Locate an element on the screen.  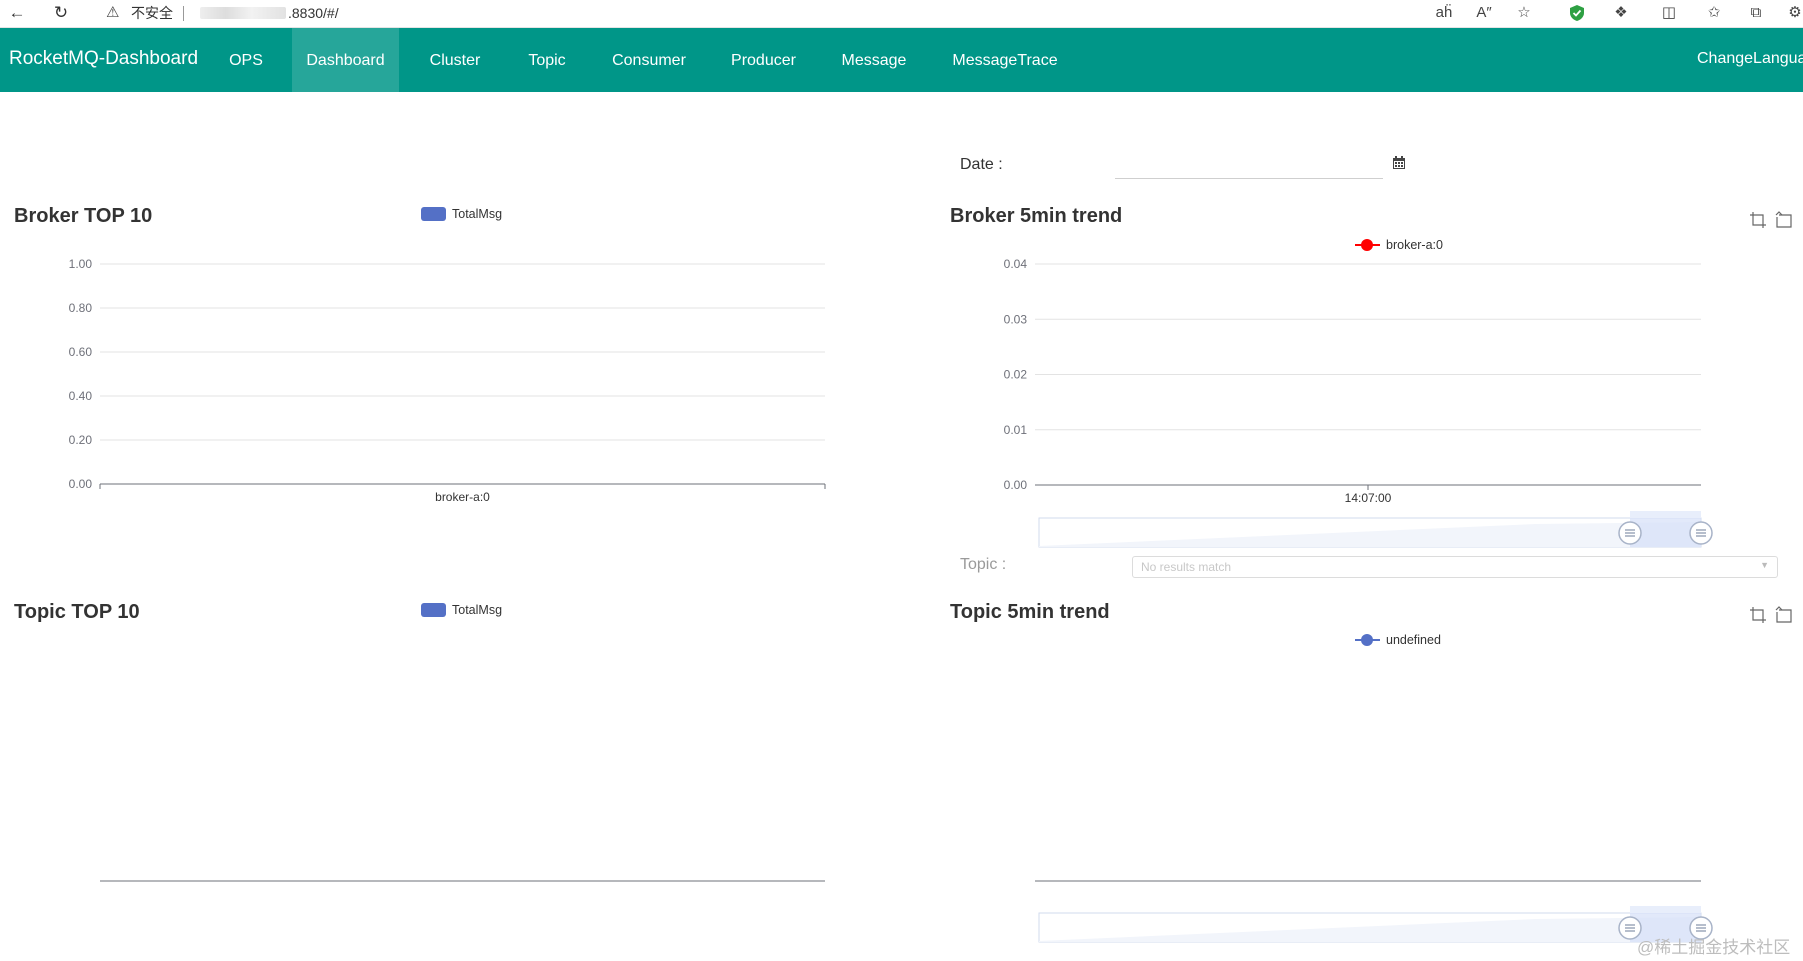
security-status: 不安全 is located at coordinates (152, 13).